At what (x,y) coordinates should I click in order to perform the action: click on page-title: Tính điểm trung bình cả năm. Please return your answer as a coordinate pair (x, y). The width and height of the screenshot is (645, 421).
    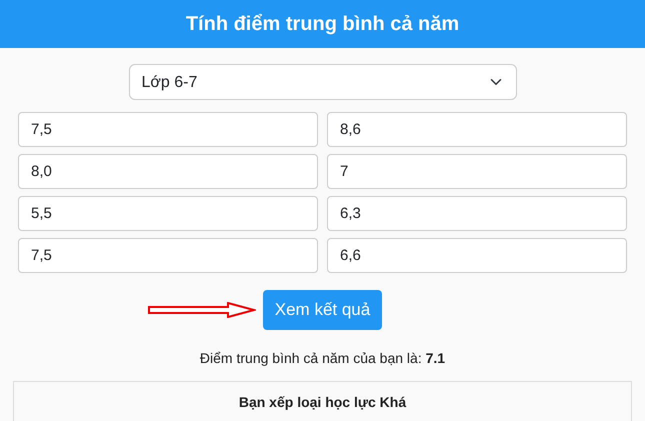
    Looking at the image, I should click on (323, 24).